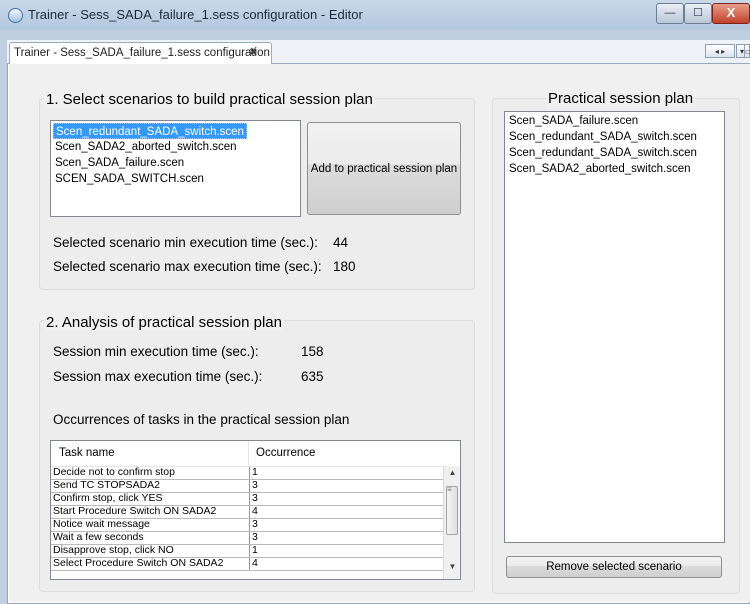 This screenshot has height=604, width=750. What do you see at coordinates (449, 489) in the screenshot?
I see `scroll-grip-icon: ≡` at bounding box center [449, 489].